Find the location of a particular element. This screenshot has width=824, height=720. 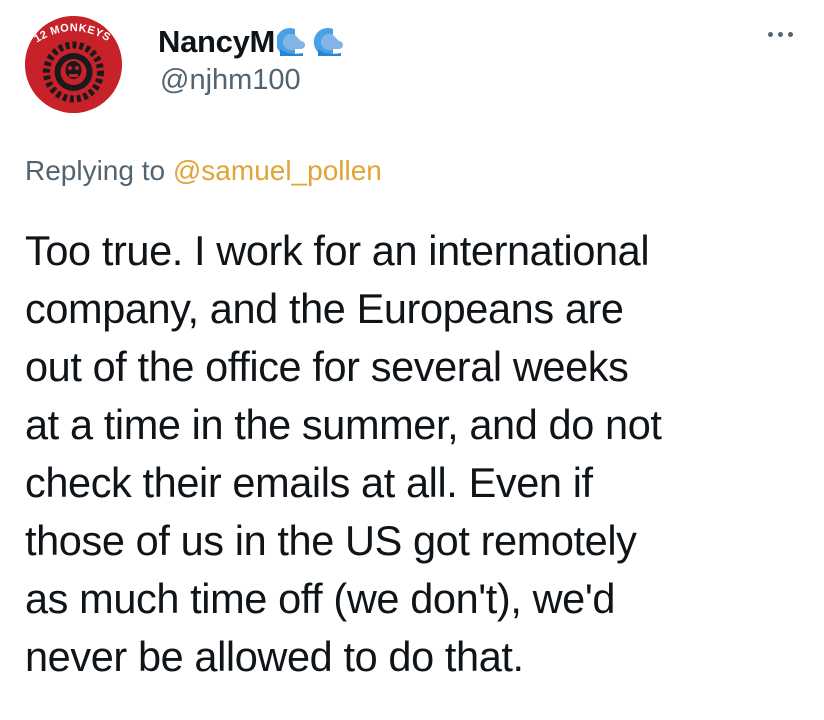

avatar: 12 MONKEYS is located at coordinates (73, 64).